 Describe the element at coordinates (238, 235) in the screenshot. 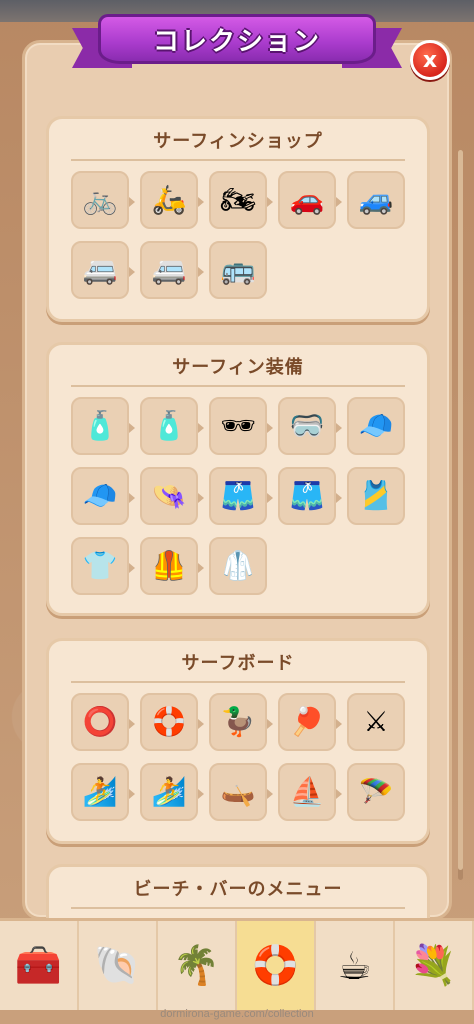

I see `item-grid: 🚲 🛵 🏍 🚗 🚙 🚐 🚐 🚌` at that location.